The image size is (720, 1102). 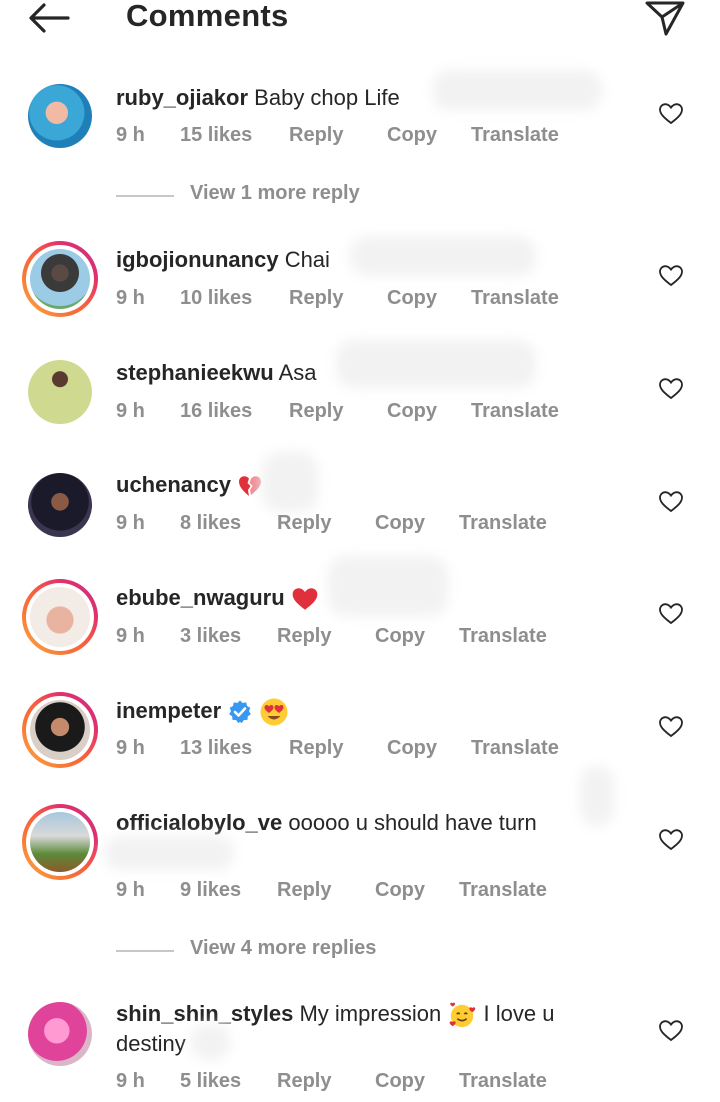 What do you see at coordinates (216, 135) in the screenshot?
I see `likes-count: 15 likes` at bounding box center [216, 135].